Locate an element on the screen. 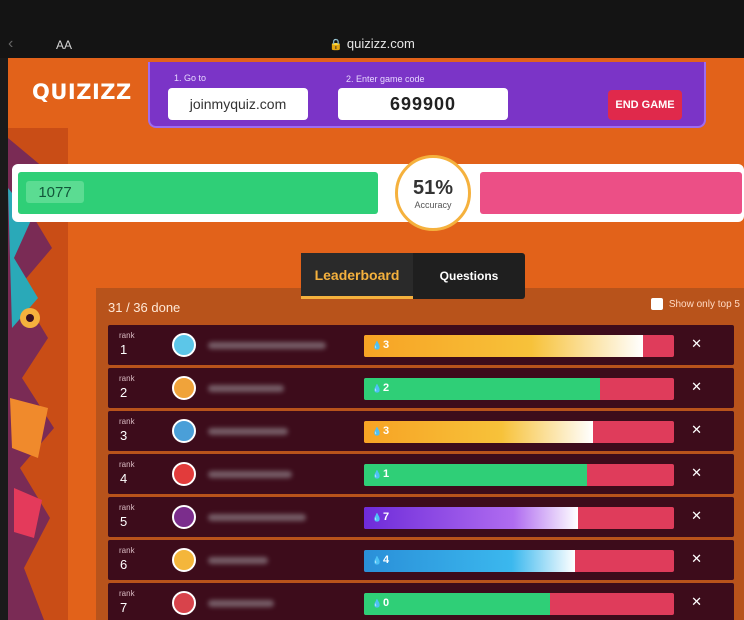  incorrect-answers-bar is located at coordinates (611, 193).